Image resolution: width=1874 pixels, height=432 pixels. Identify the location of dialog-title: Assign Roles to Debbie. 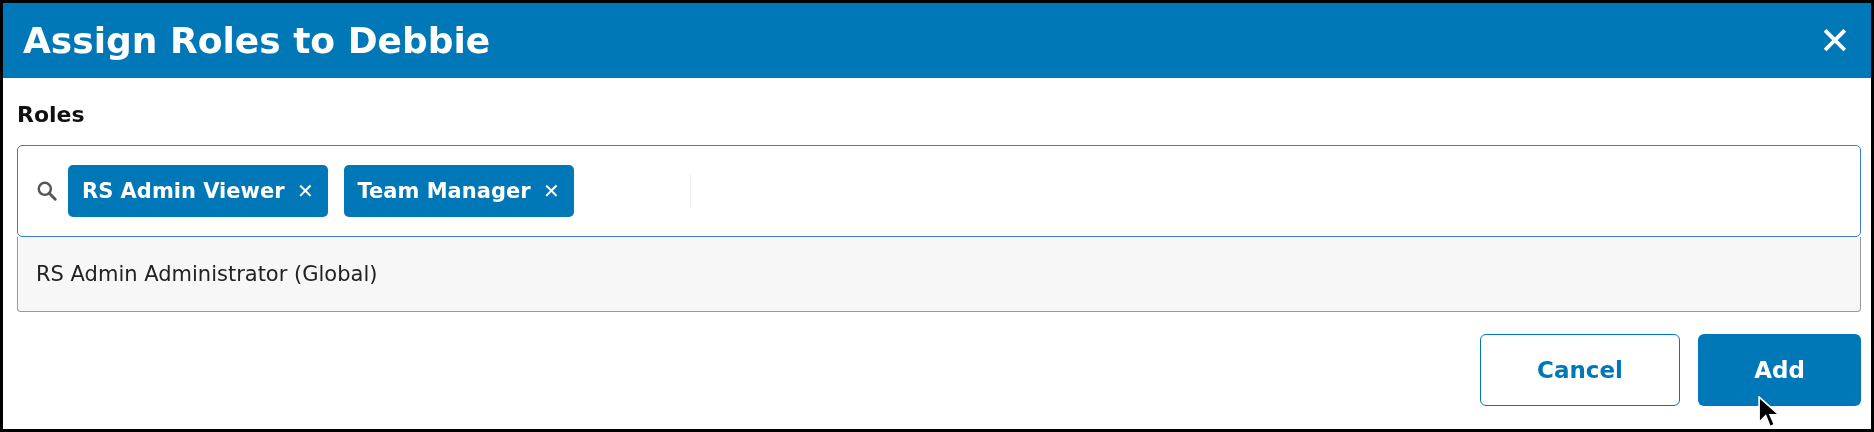
(257, 40).